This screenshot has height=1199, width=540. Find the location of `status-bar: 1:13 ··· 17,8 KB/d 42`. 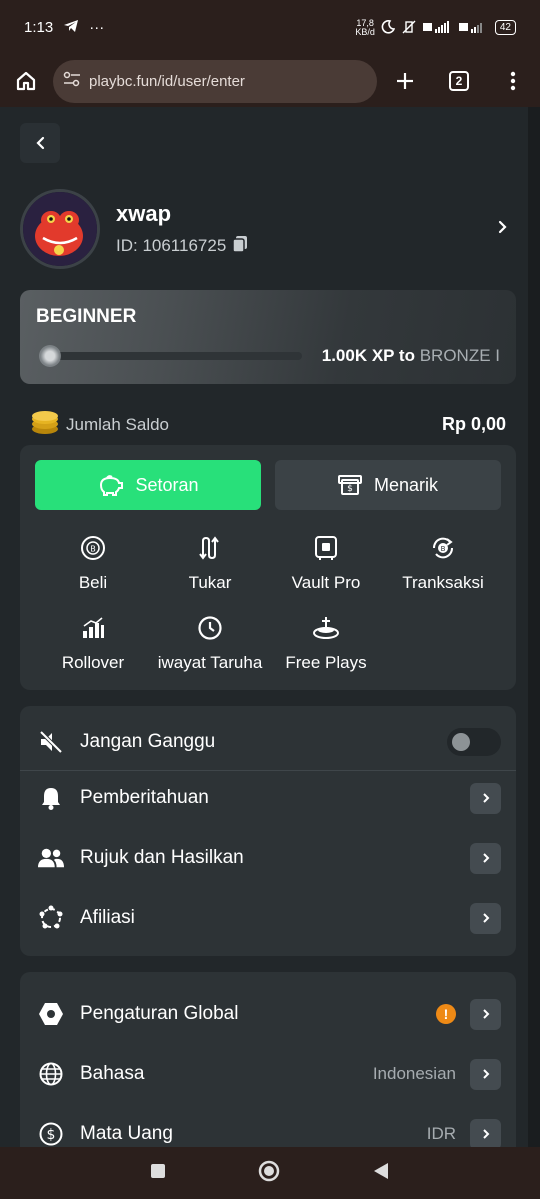

status-bar: 1:13 ··· 17,8 KB/d 42 is located at coordinates (270, 27).